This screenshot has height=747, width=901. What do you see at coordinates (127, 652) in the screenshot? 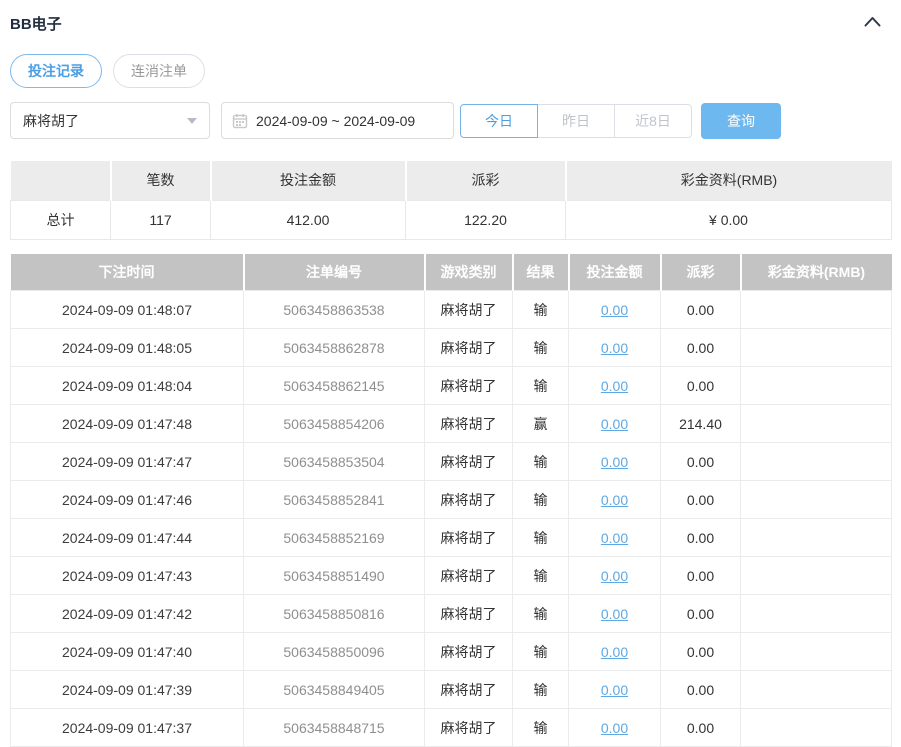
I see `bet-time: 2024-09-09 01:47:40` at bounding box center [127, 652].